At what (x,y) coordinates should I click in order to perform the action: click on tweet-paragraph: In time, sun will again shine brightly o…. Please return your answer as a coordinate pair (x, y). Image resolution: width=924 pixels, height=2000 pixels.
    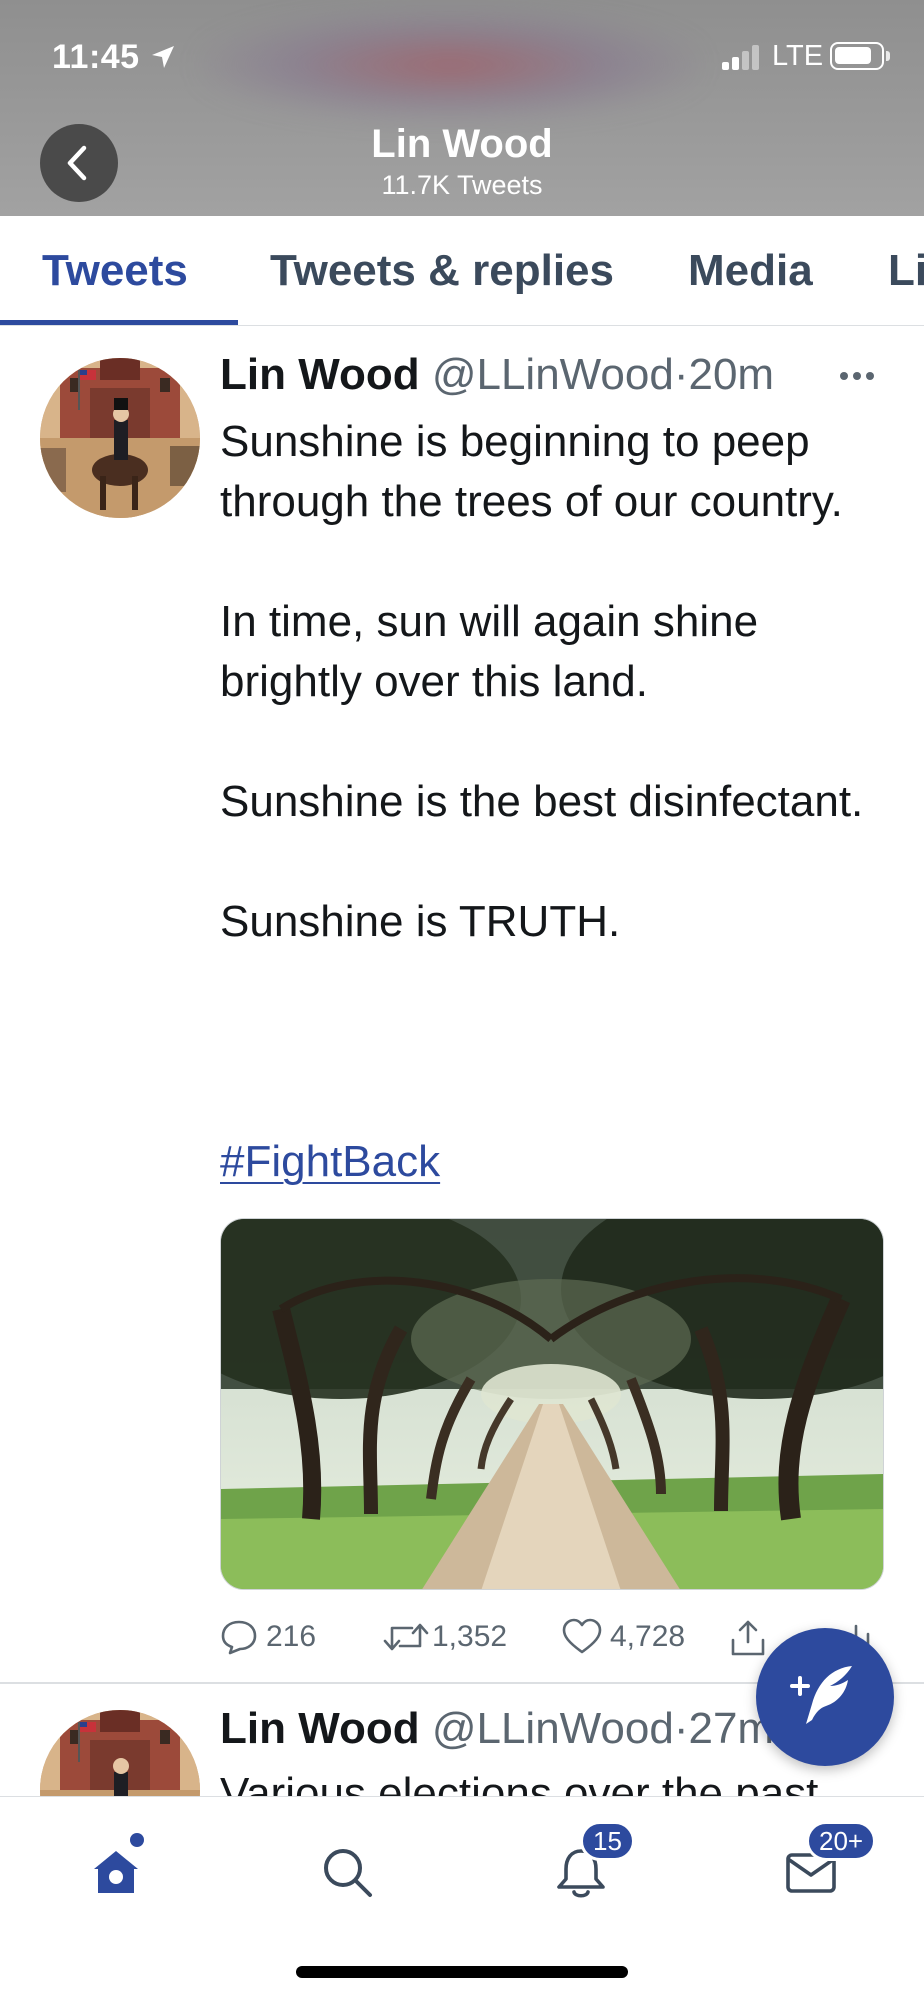
    Looking at the image, I should click on (489, 651).